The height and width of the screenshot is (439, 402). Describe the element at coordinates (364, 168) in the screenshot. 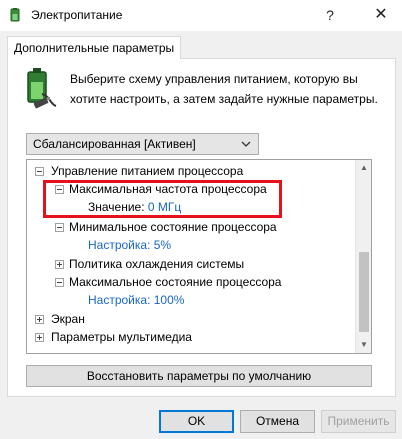

I see `scroll-up-icon: ▲` at that location.